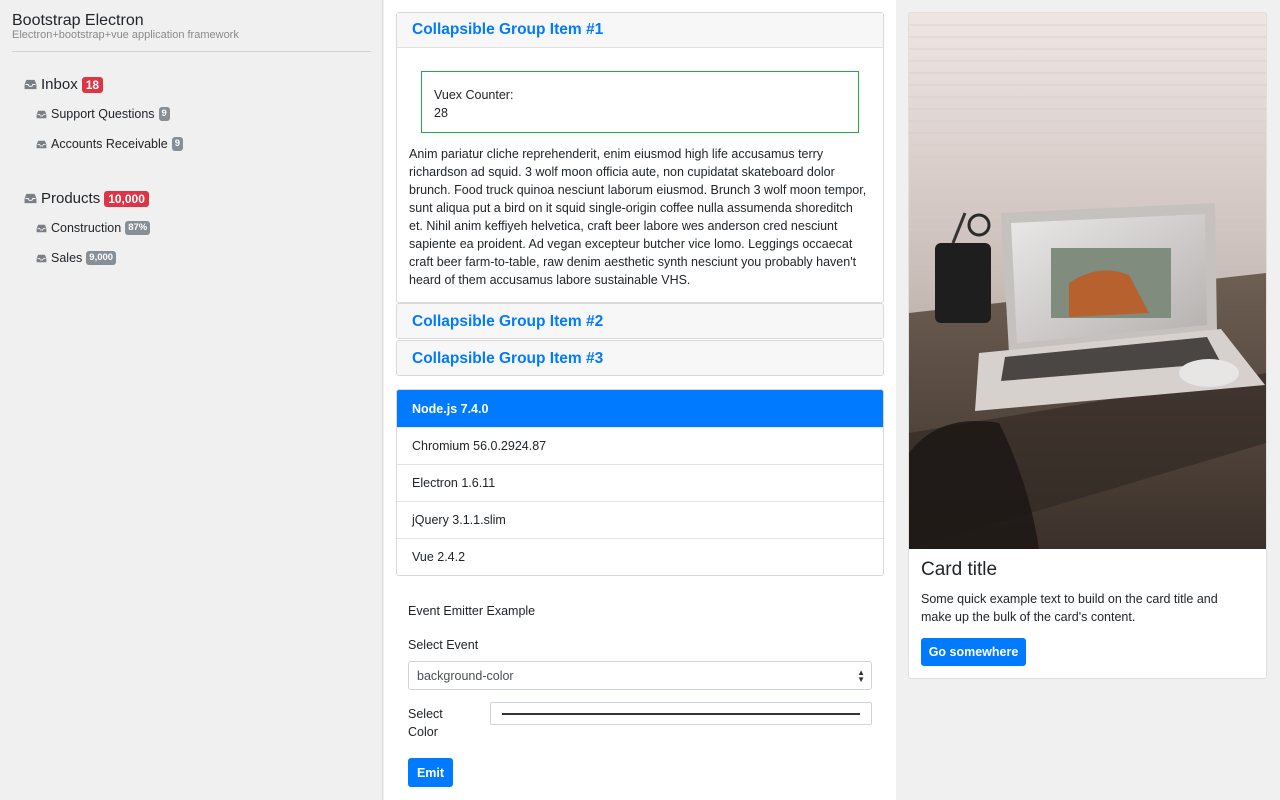 The width and height of the screenshot is (1280, 800). I want to click on color-swatch, so click(681, 713).